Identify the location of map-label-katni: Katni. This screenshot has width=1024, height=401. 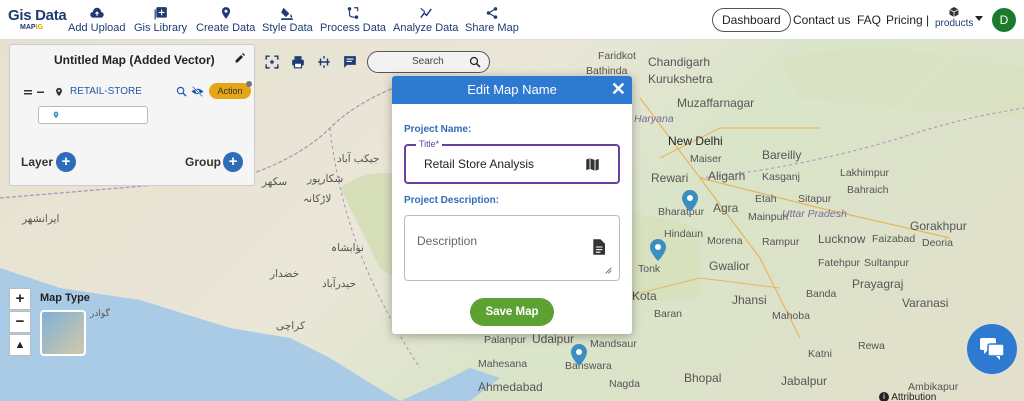
(820, 354).